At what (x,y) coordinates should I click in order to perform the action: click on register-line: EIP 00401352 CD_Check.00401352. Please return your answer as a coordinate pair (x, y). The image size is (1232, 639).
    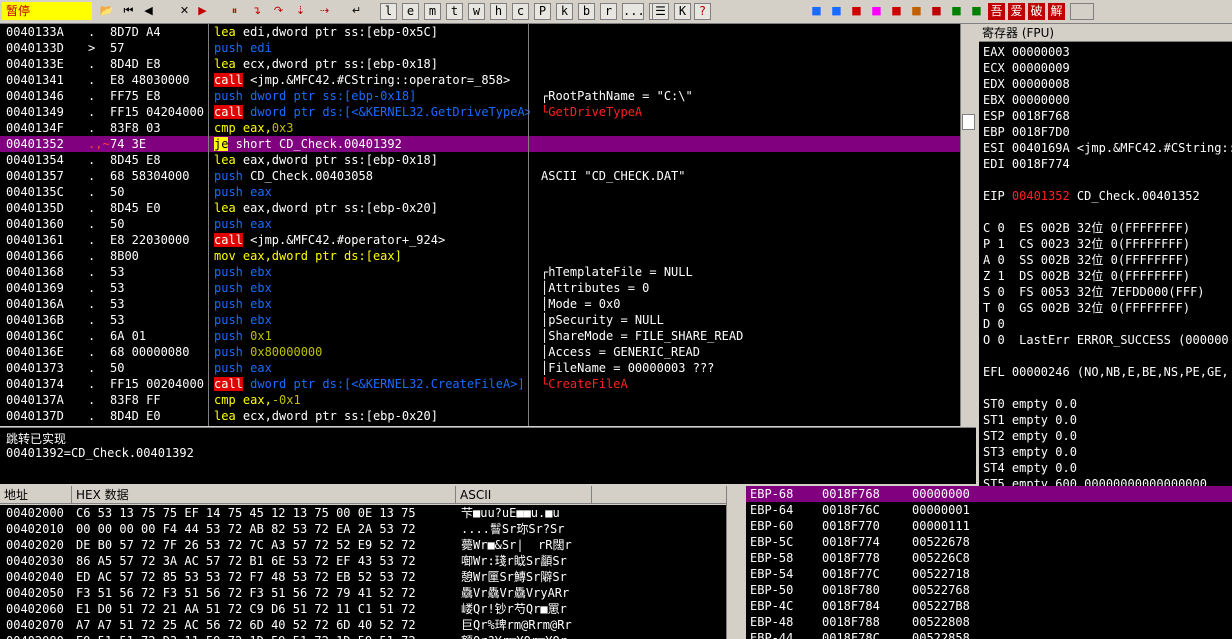
    Looking at the image, I should click on (1091, 196).